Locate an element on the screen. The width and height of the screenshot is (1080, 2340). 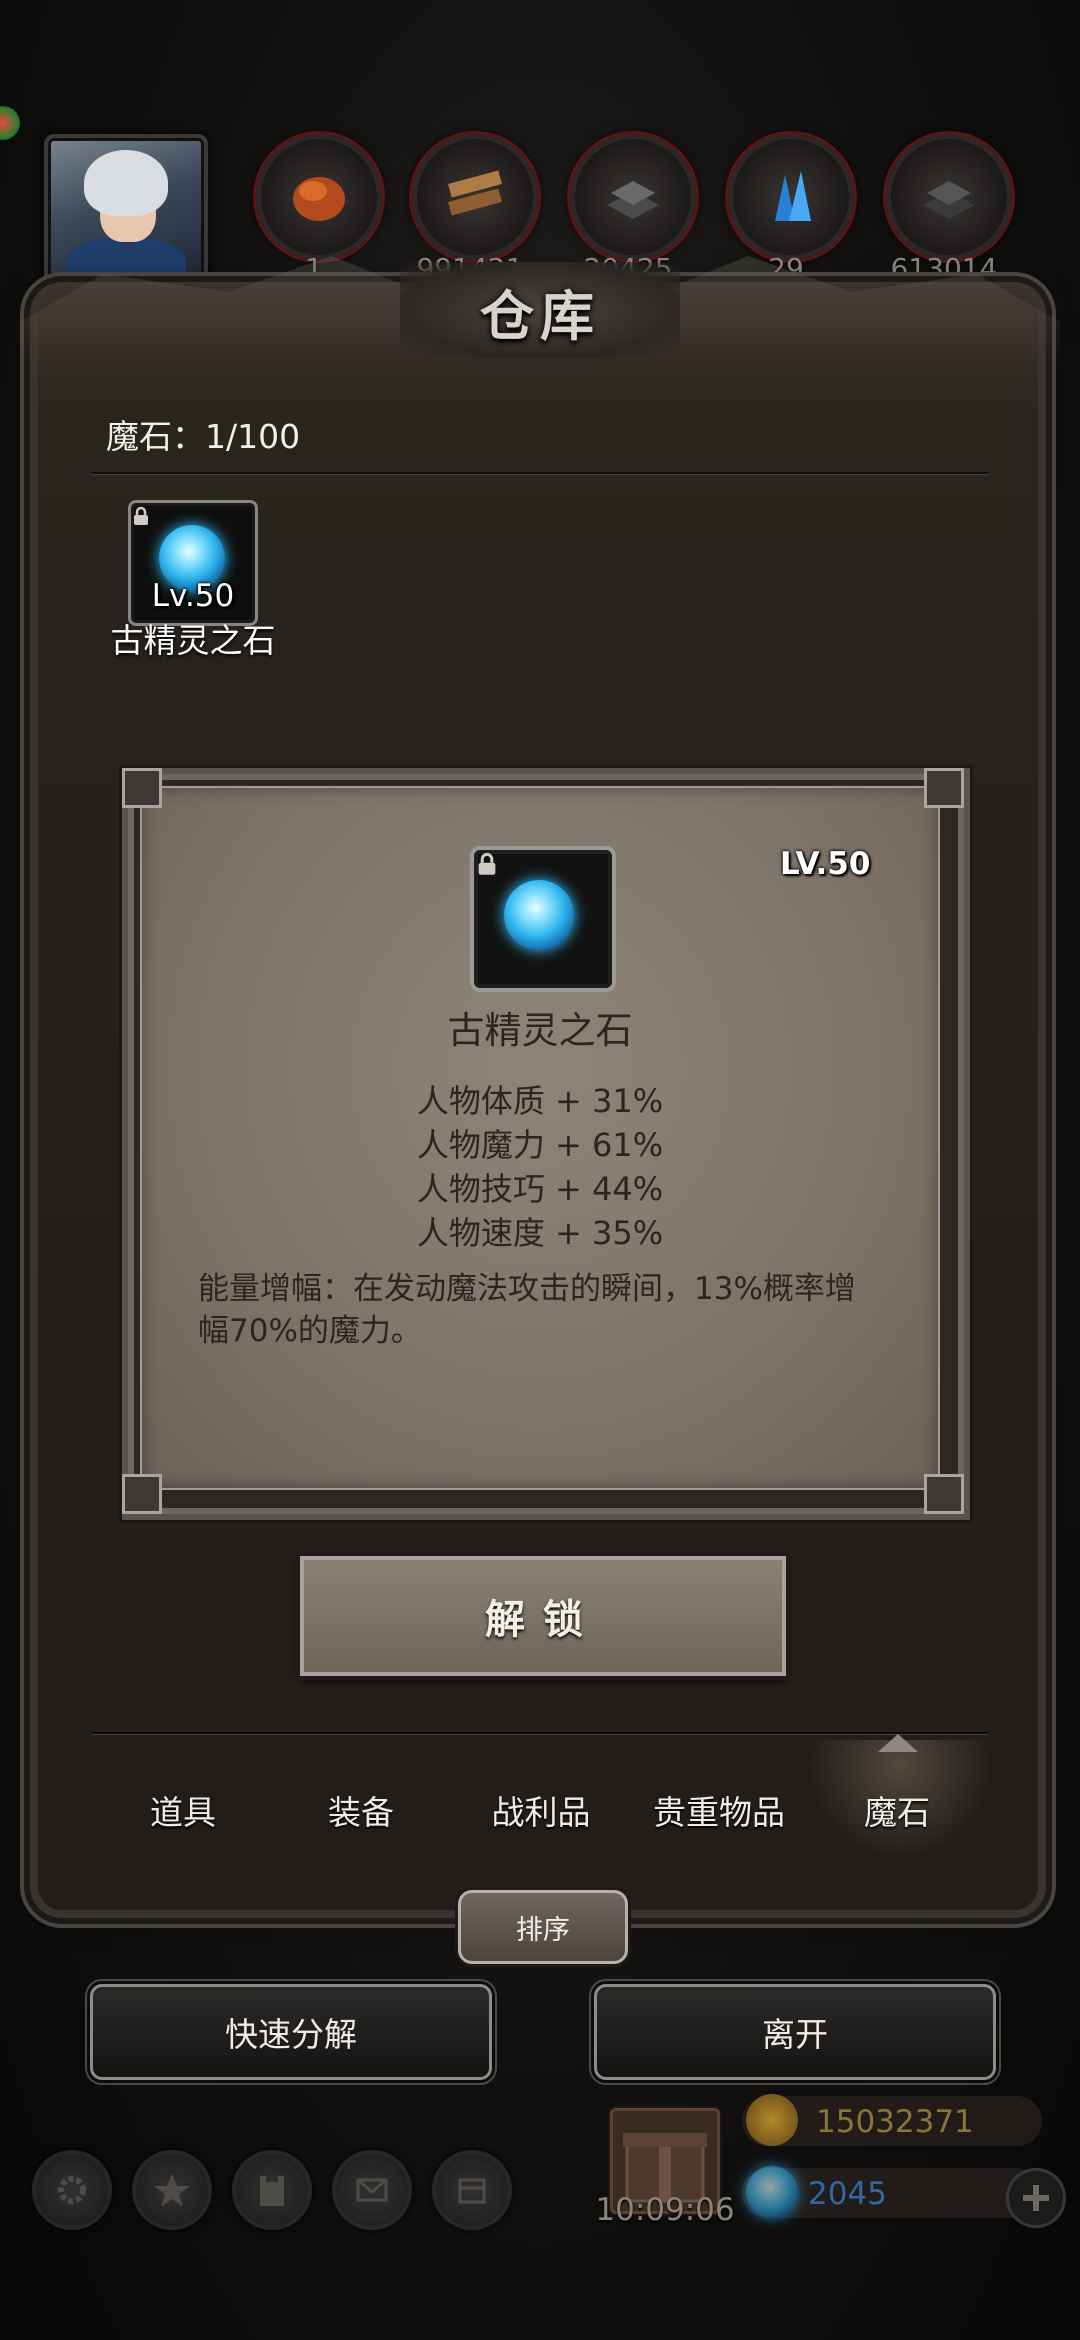
hud-mail is located at coordinates (372, 2190).